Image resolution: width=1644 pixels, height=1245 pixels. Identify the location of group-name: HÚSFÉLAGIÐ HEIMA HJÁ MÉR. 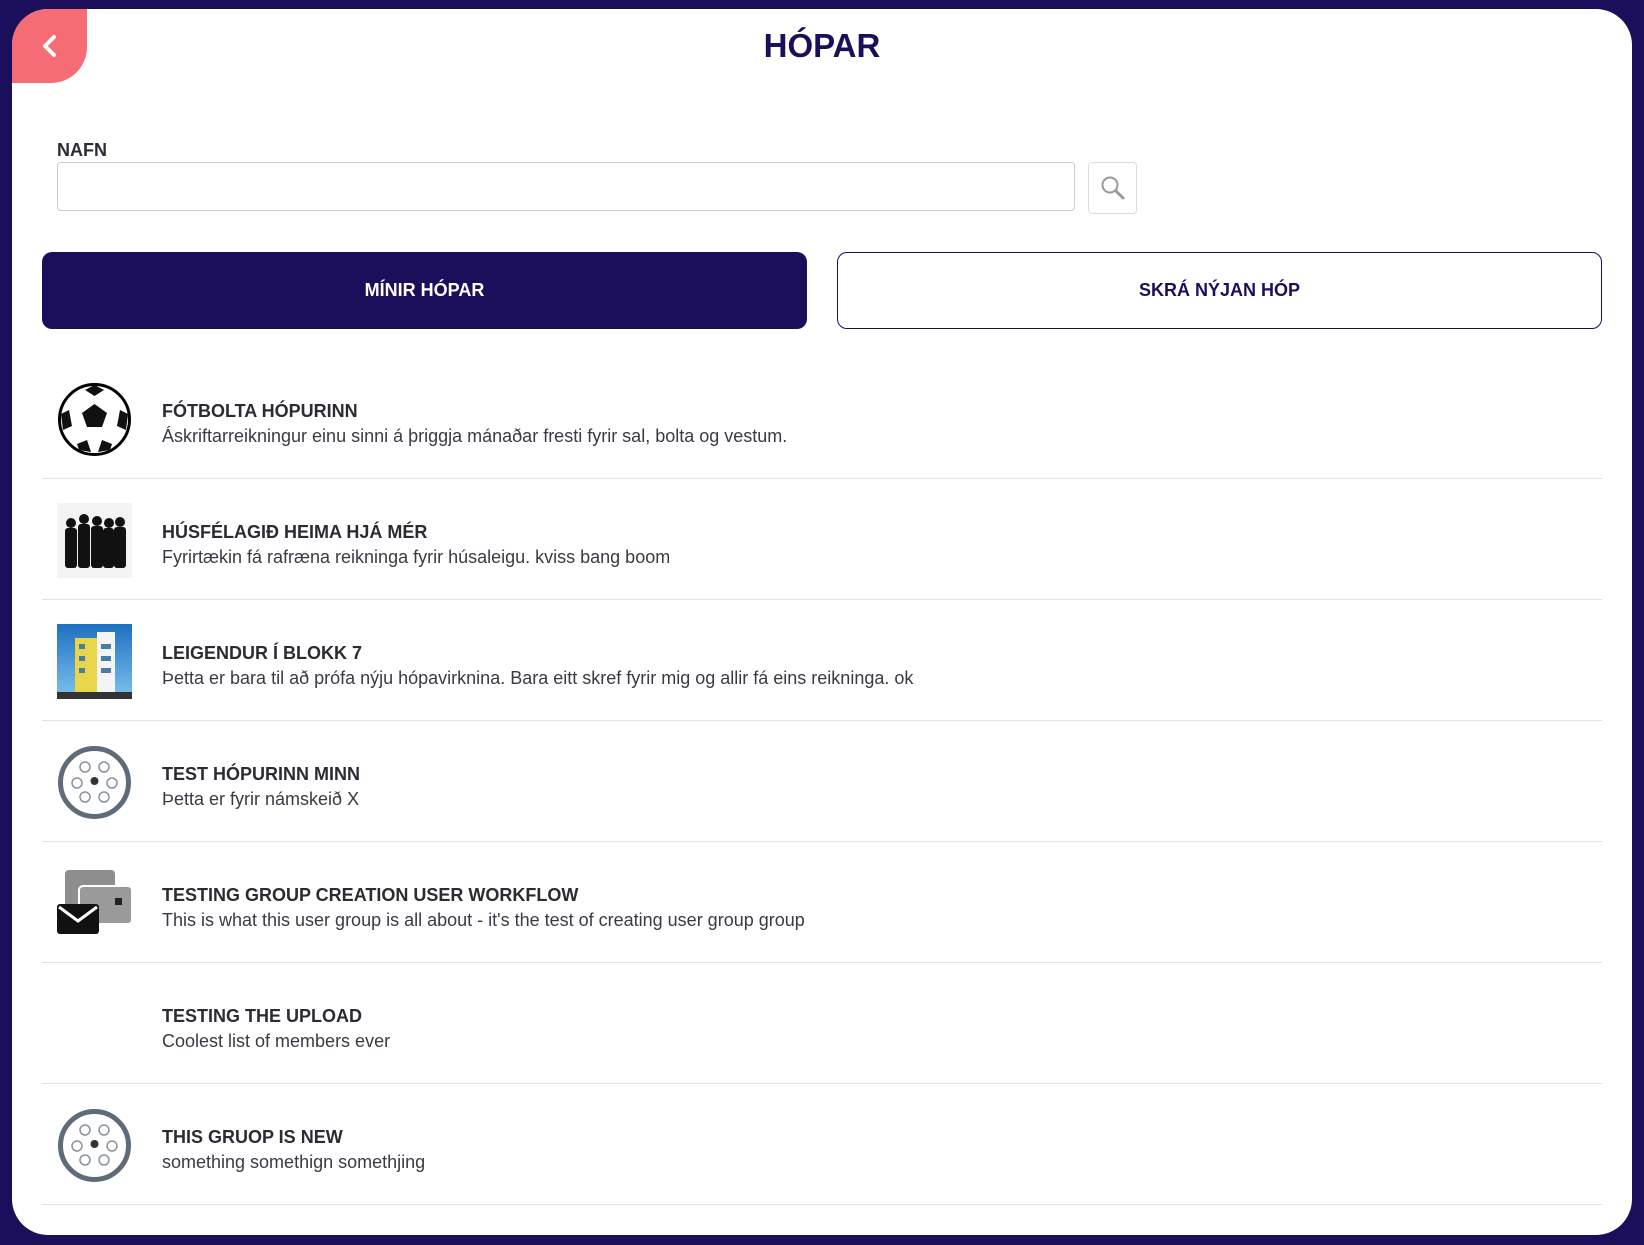
(295, 532).